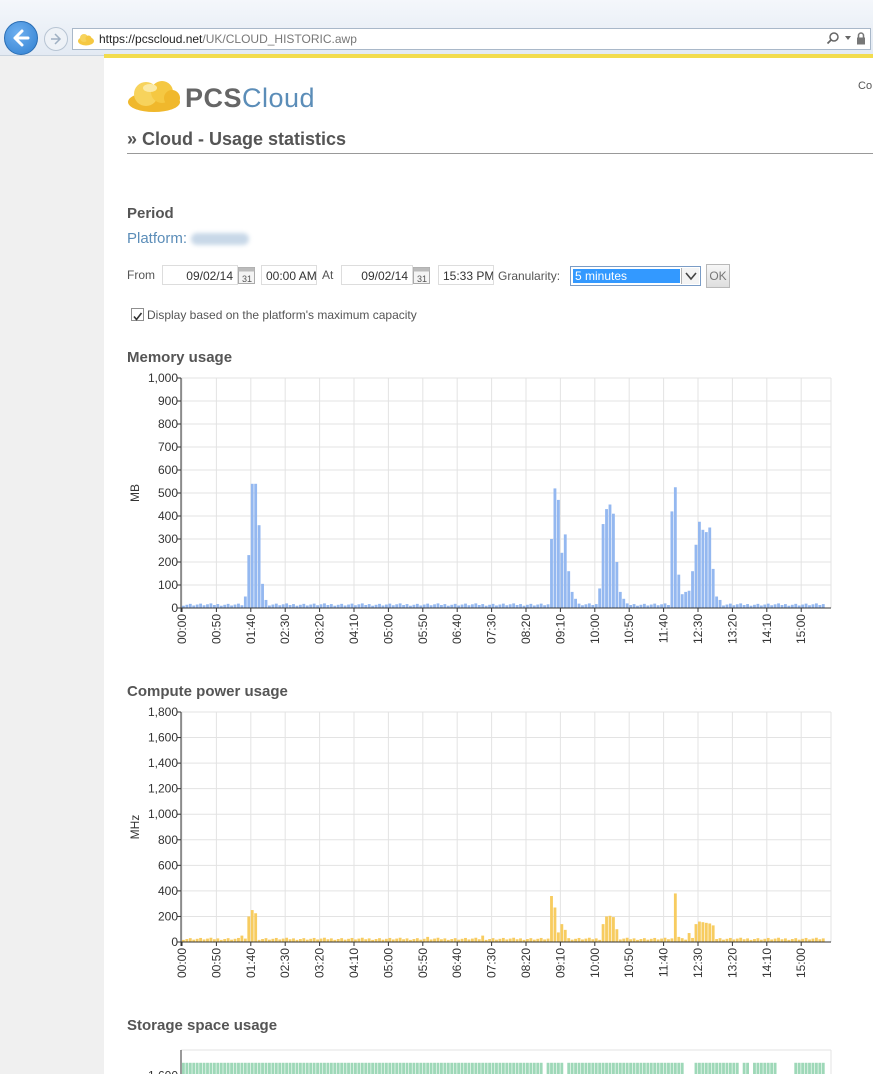 This screenshot has height=1074, width=873. Describe the element at coordinates (492, 629) in the screenshot. I see `x-tick-label: 07:30` at that location.